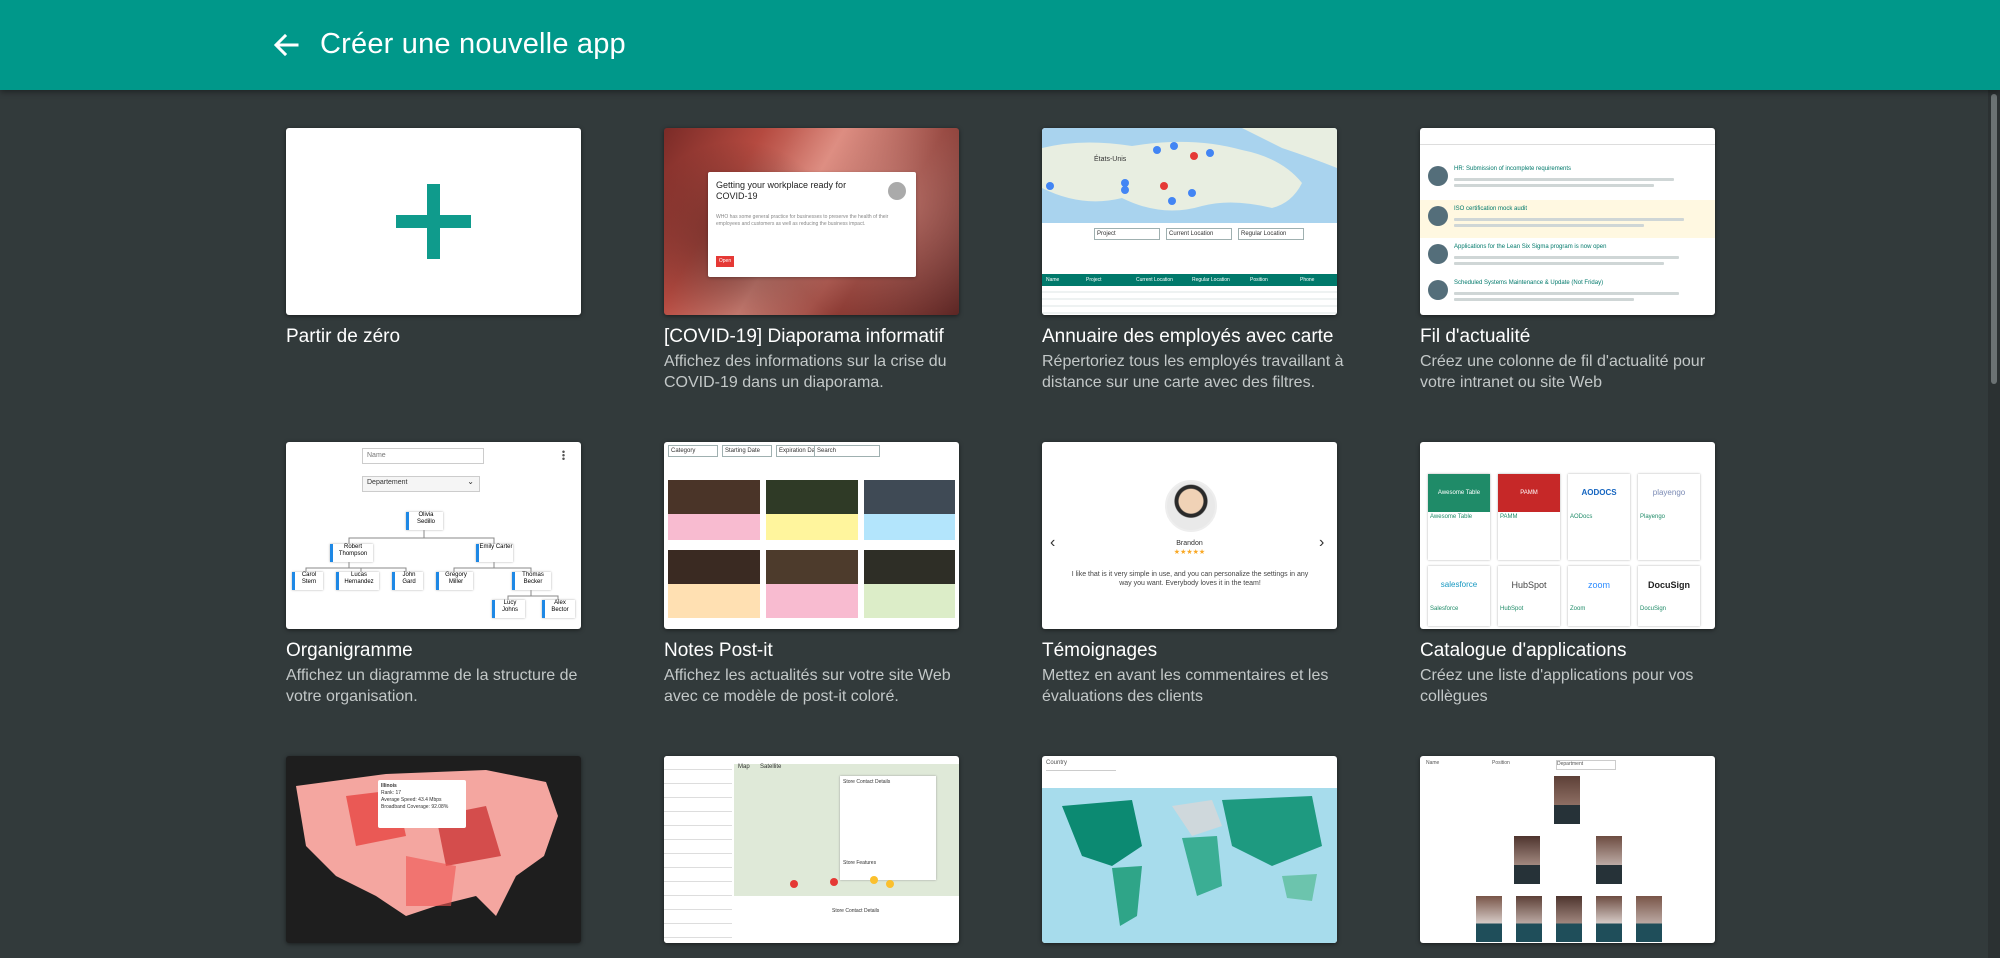  What do you see at coordinates (1994, 524) in the screenshot?
I see `page-scrollbar` at bounding box center [1994, 524].